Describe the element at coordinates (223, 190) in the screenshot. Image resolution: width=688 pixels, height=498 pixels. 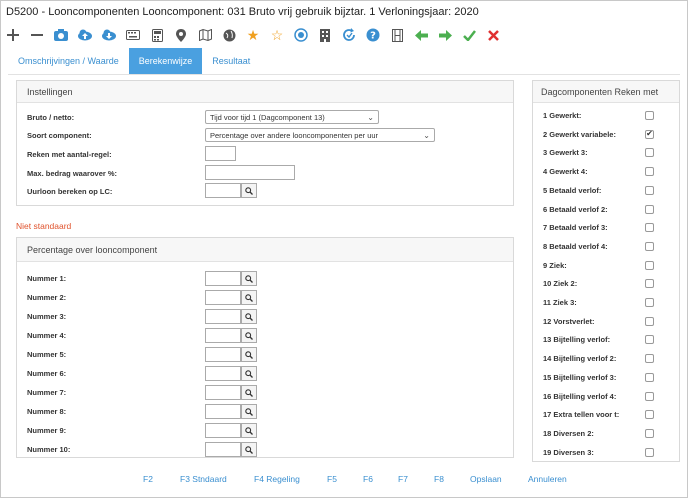
I see `uurloon-input` at that location.